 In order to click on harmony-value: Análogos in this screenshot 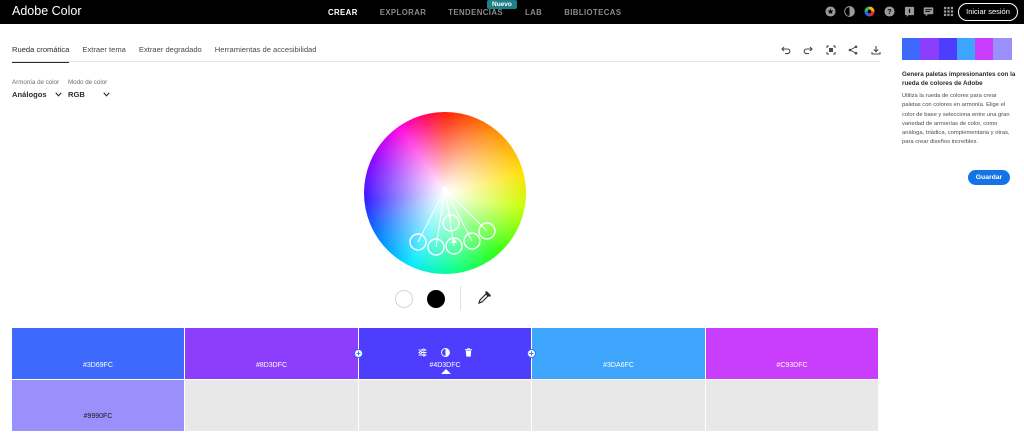, I will do `click(29, 94)`.